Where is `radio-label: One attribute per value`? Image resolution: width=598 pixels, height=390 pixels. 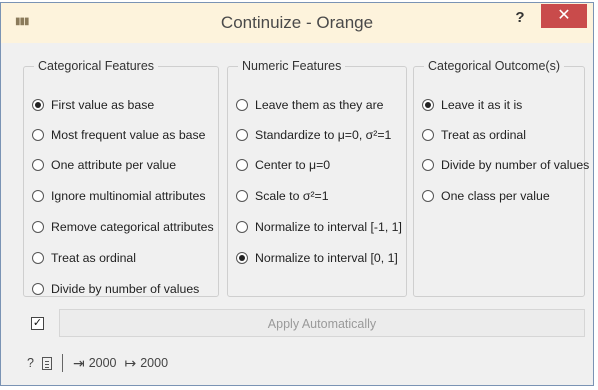 radio-label: One attribute per value is located at coordinates (114, 165).